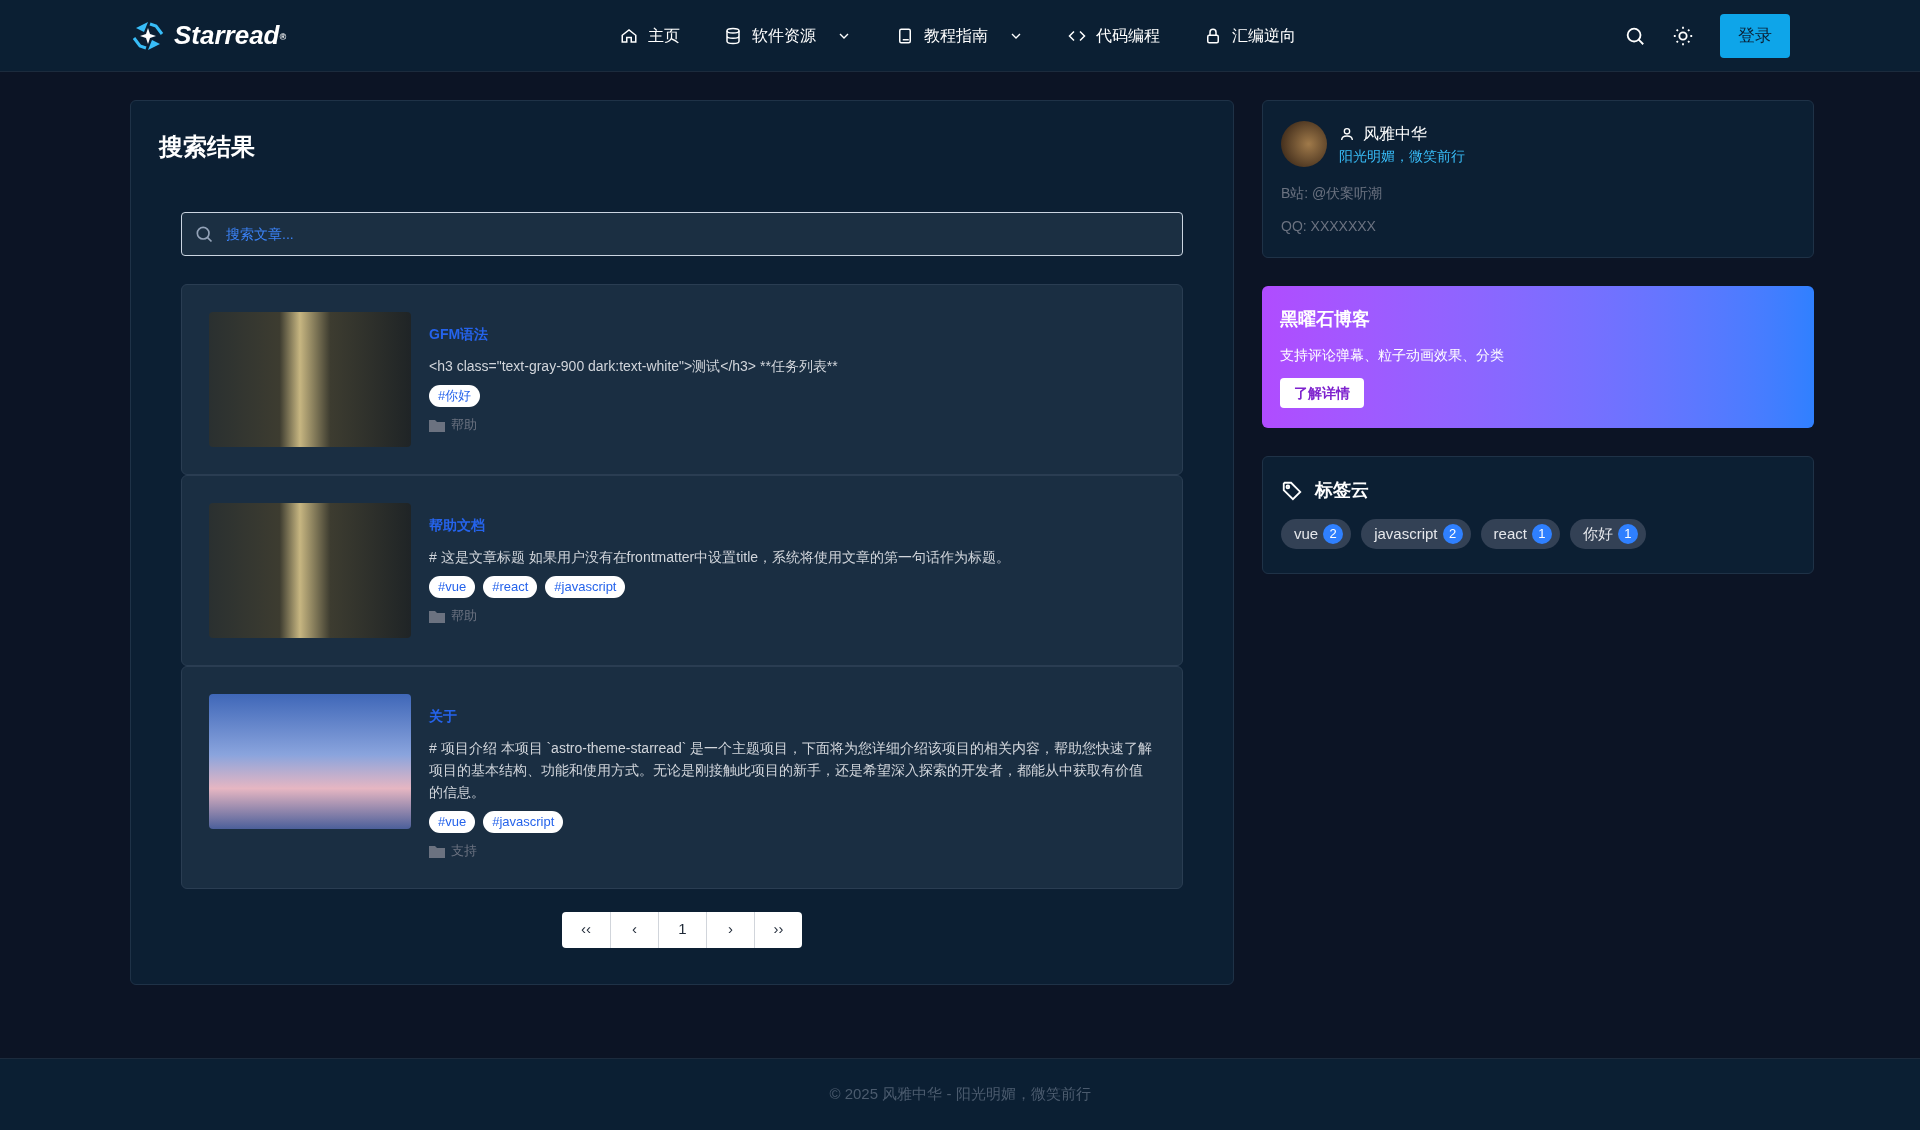 This screenshot has height=1130, width=1920. Describe the element at coordinates (455, 396) in the screenshot. I see `tag-chip: #你好` at that location.